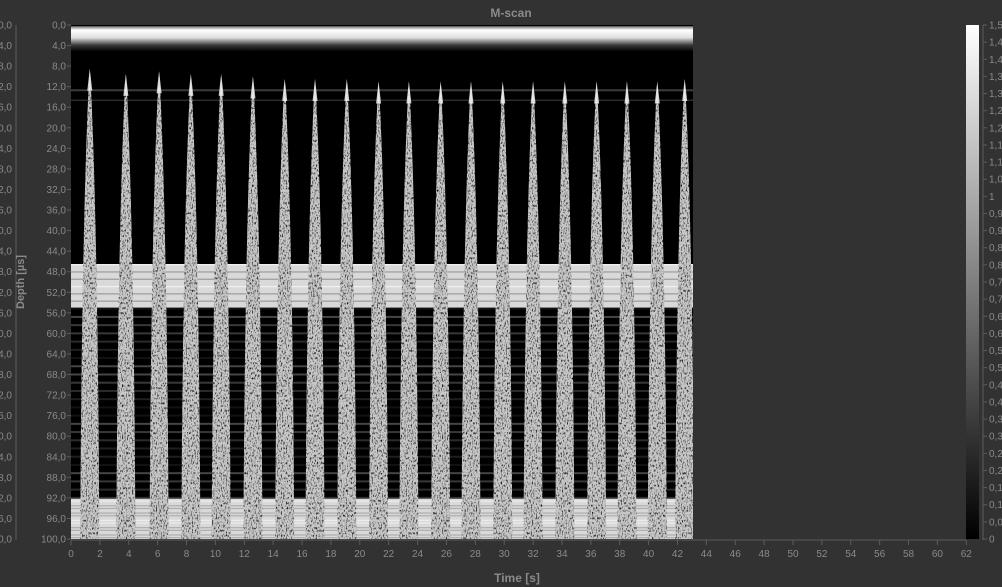 The height and width of the screenshot is (587, 1002). What do you see at coordinates (6, 87) in the screenshot?
I see `y-tick-label-outer: 12,0` at bounding box center [6, 87].